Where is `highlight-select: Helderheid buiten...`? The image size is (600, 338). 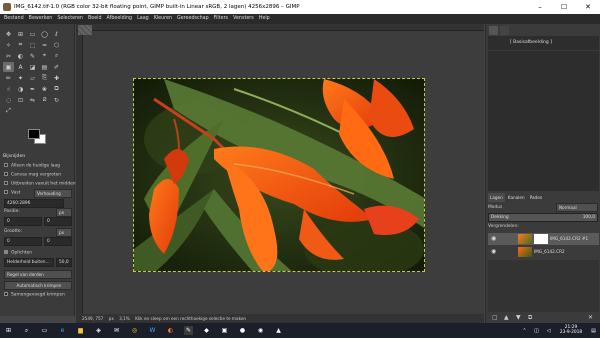 highlight-select: Helderheid buiten... is located at coordinates (29, 262).